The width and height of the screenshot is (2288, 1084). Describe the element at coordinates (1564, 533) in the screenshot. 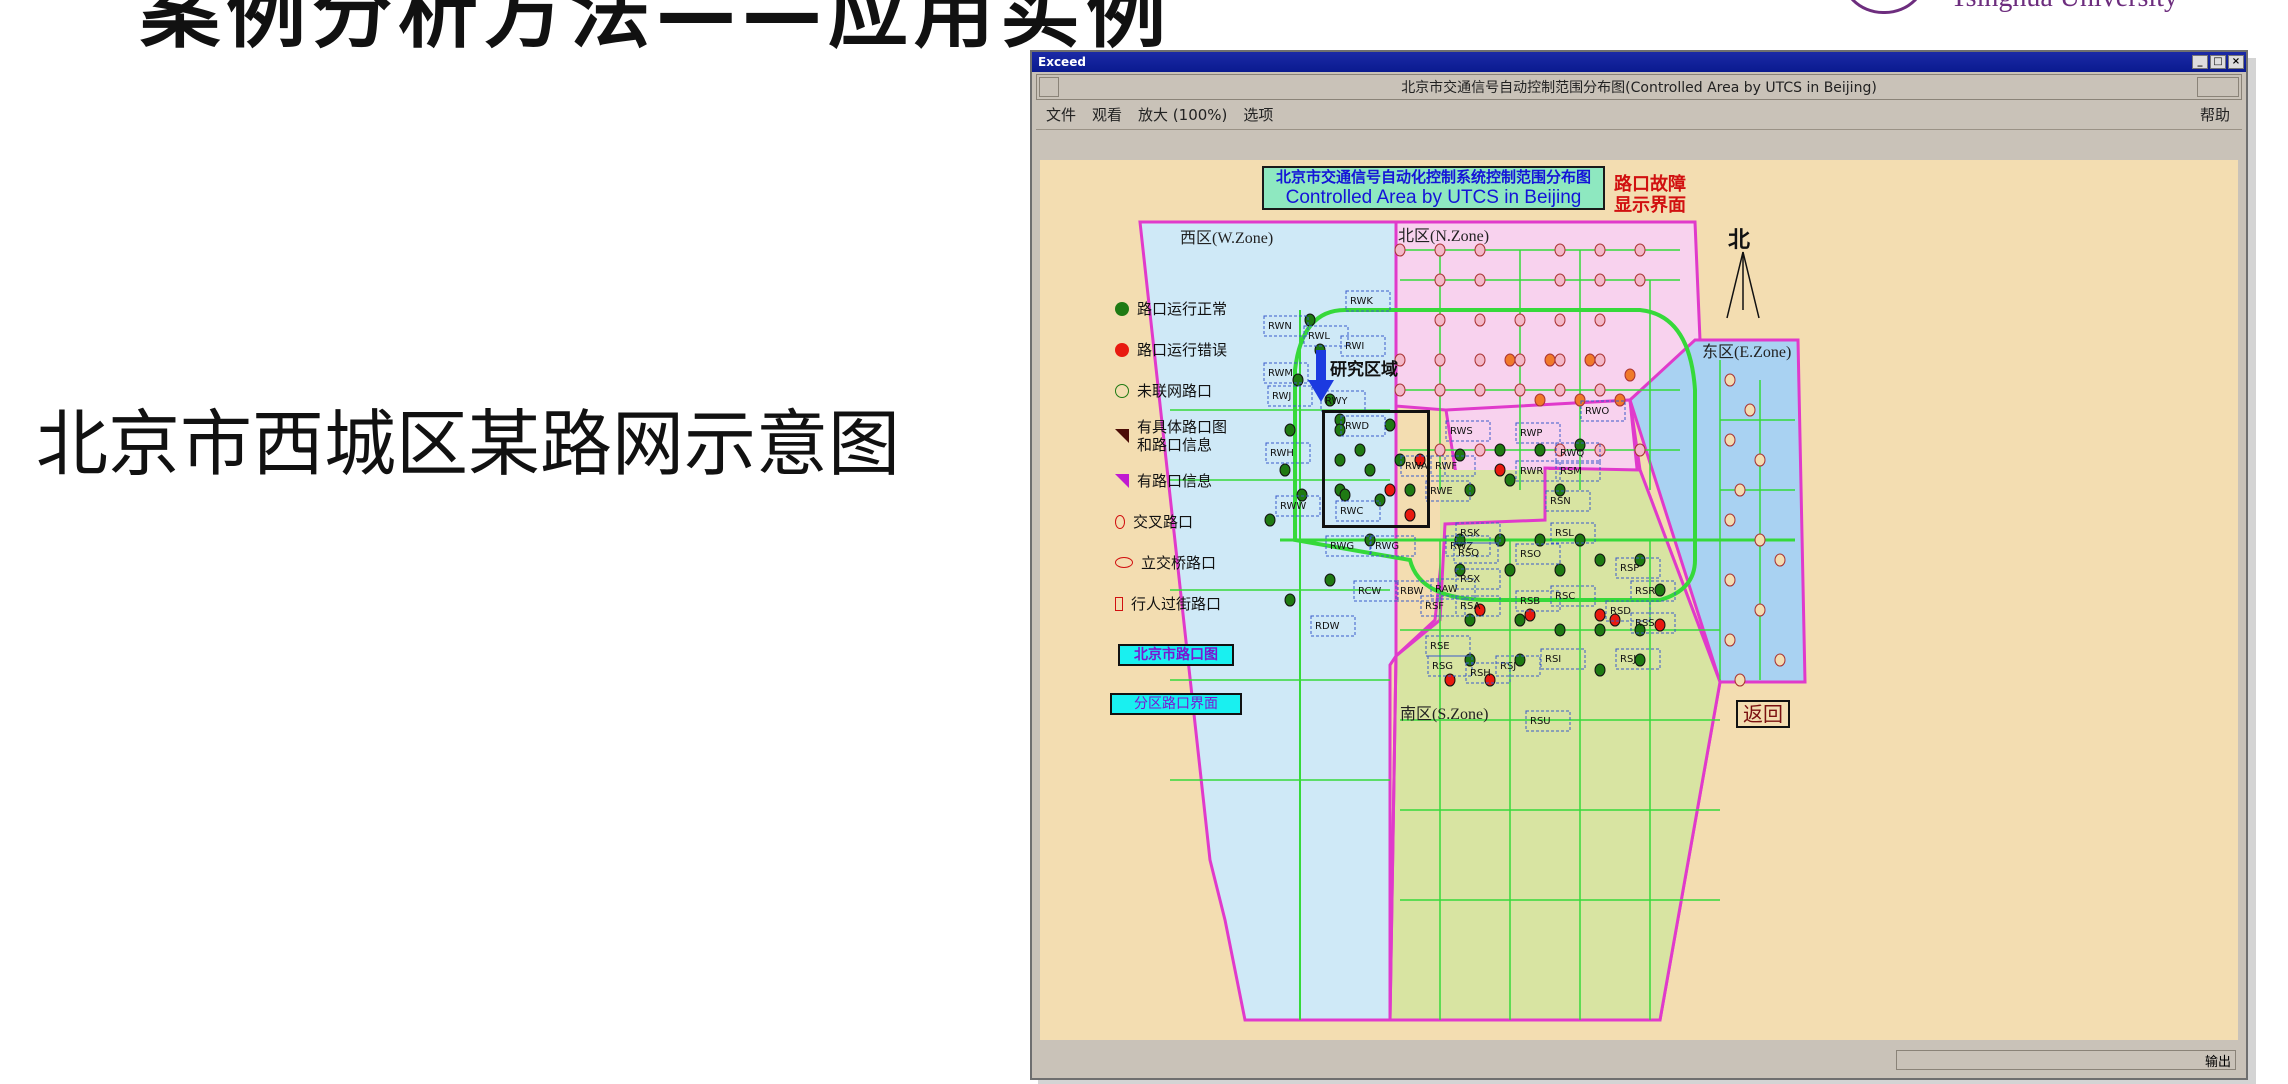

I see `region-label: RSL` at that location.